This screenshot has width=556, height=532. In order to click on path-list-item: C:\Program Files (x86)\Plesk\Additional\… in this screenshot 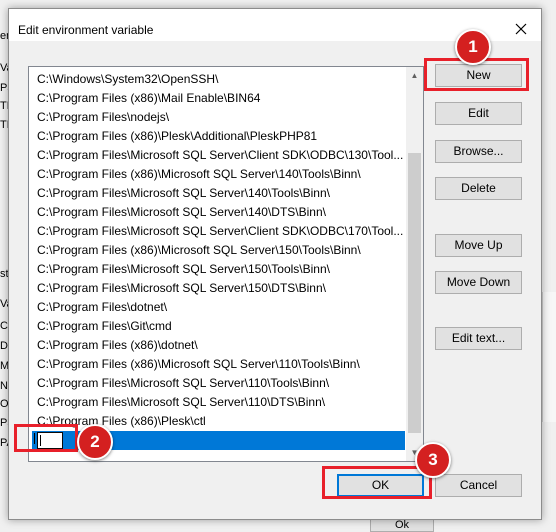, I will do `click(218, 136)`.